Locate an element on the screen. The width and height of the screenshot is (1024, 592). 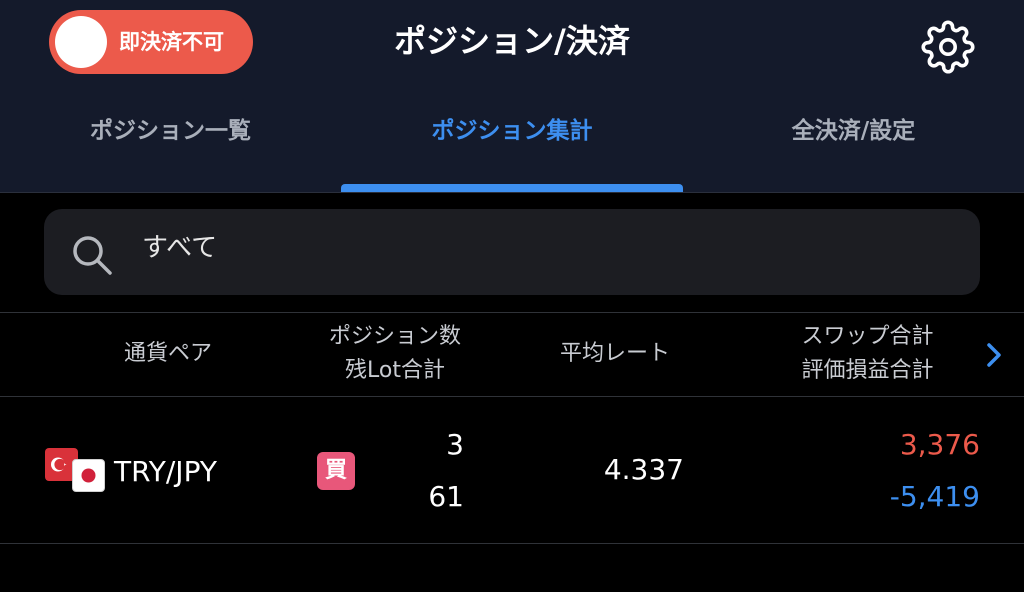
column-header-avg-rate: 平均レート is located at coordinates (614, 353).